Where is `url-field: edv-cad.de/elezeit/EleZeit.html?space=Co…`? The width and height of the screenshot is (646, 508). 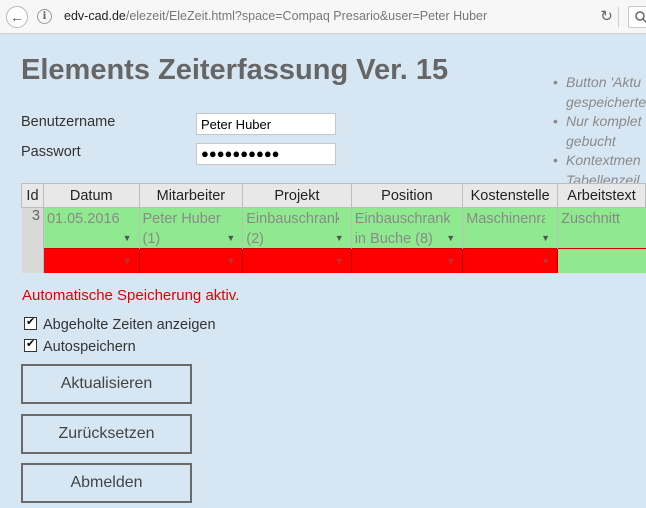 url-field: edv-cad.de/elezeit/EleZeit.html?space=Co… is located at coordinates (275, 16).